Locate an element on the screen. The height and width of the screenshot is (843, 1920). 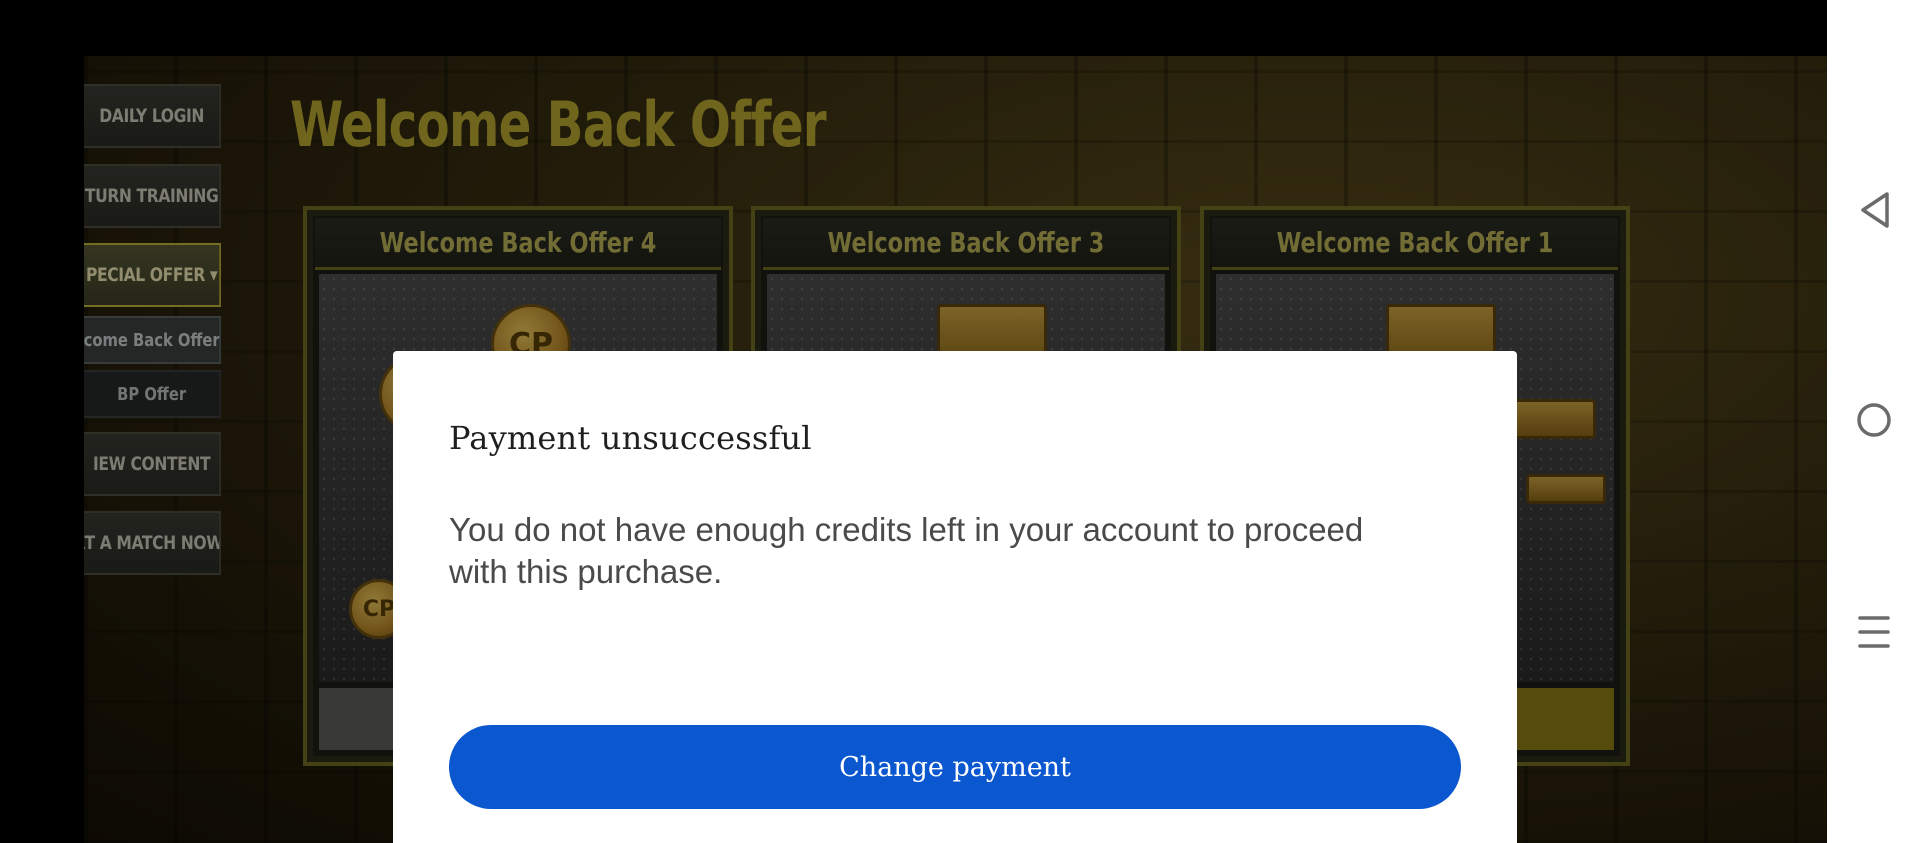
back-icon is located at coordinates (1873, 210).